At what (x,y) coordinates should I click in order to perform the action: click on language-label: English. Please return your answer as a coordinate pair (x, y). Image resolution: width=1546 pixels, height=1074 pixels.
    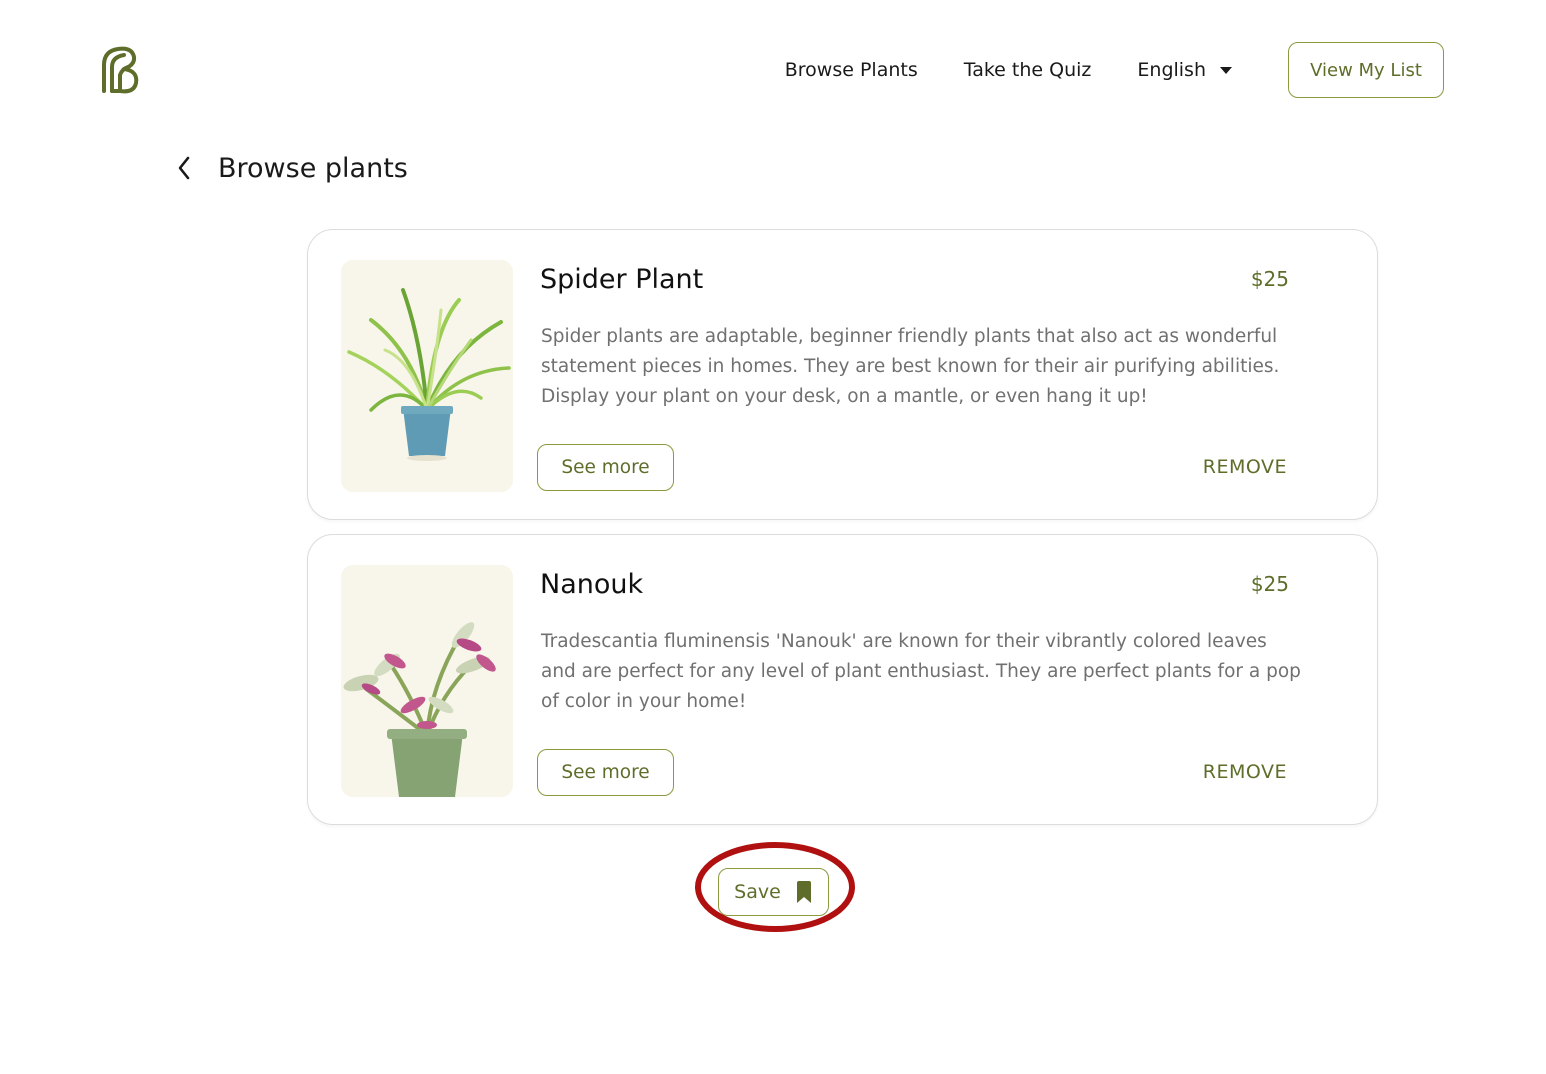
    Looking at the image, I should click on (1171, 70).